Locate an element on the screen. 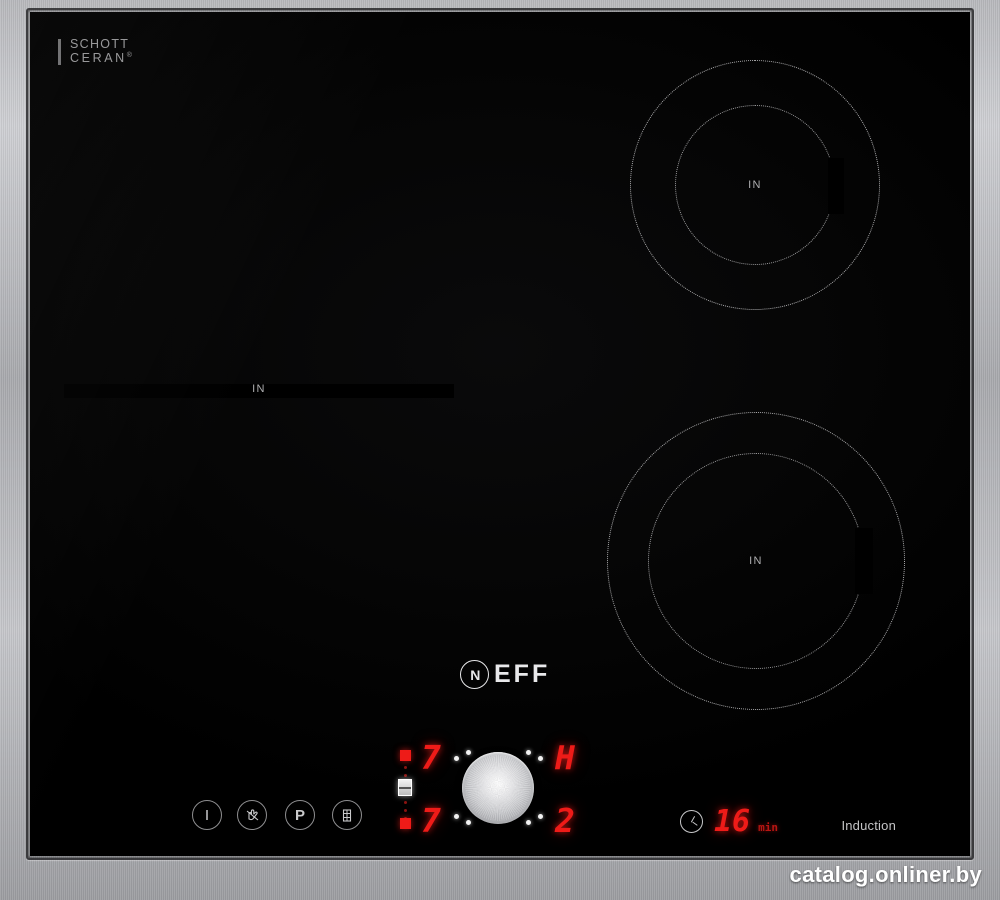 This screenshot has width=1000, height=900. p-boost-icon: P is located at coordinates (299, 815).